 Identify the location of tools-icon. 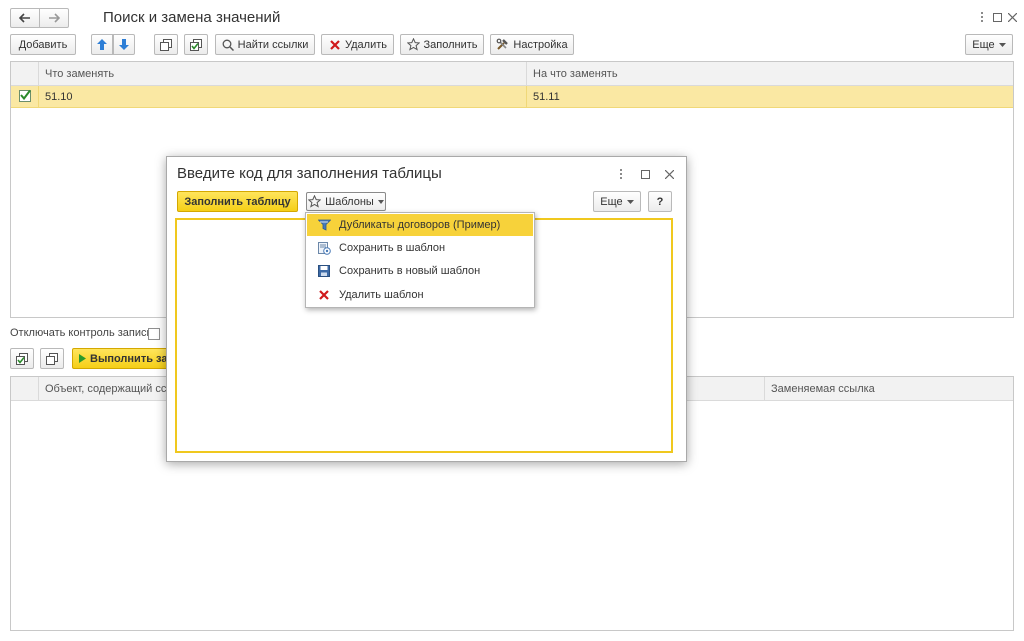
(502, 45).